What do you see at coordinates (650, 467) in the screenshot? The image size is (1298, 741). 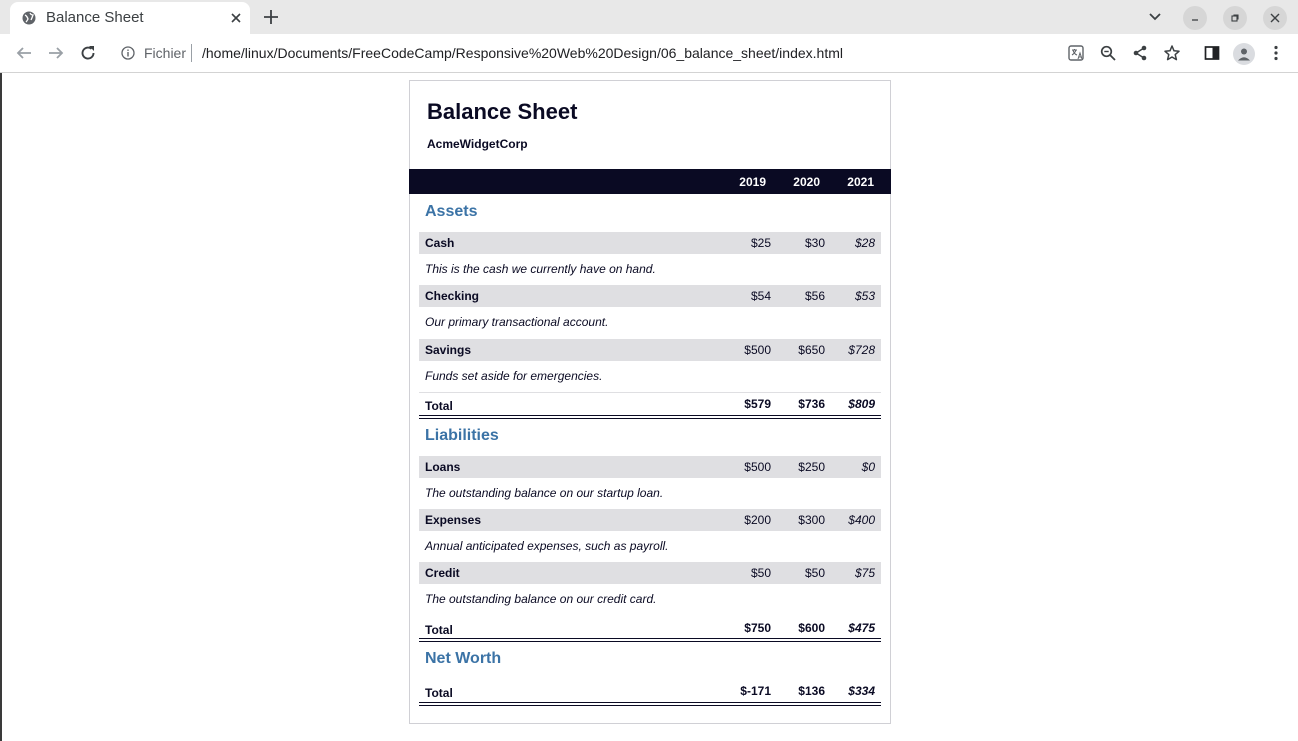 I see `table-row: Loans $500 $250 $0` at bounding box center [650, 467].